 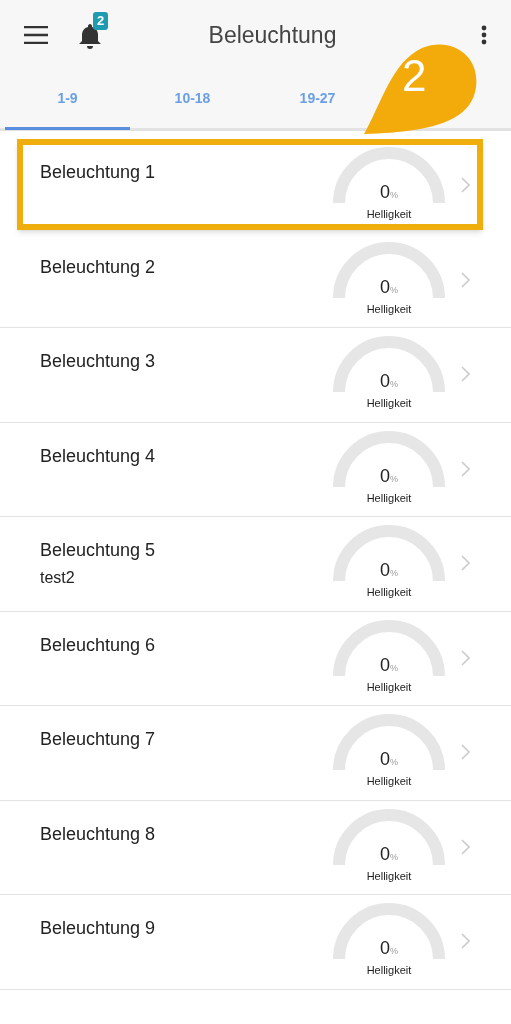 I want to click on light-name: Beleuchtung 4, so click(x=98, y=456).